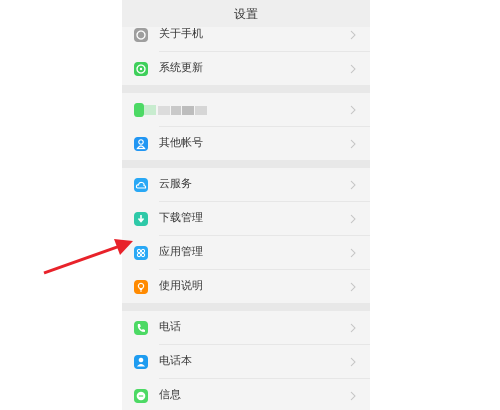 The image size is (500, 410). Describe the element at coordinates (246, 286) in the screenshot. I see `settings-row: 使用说明` at that location.